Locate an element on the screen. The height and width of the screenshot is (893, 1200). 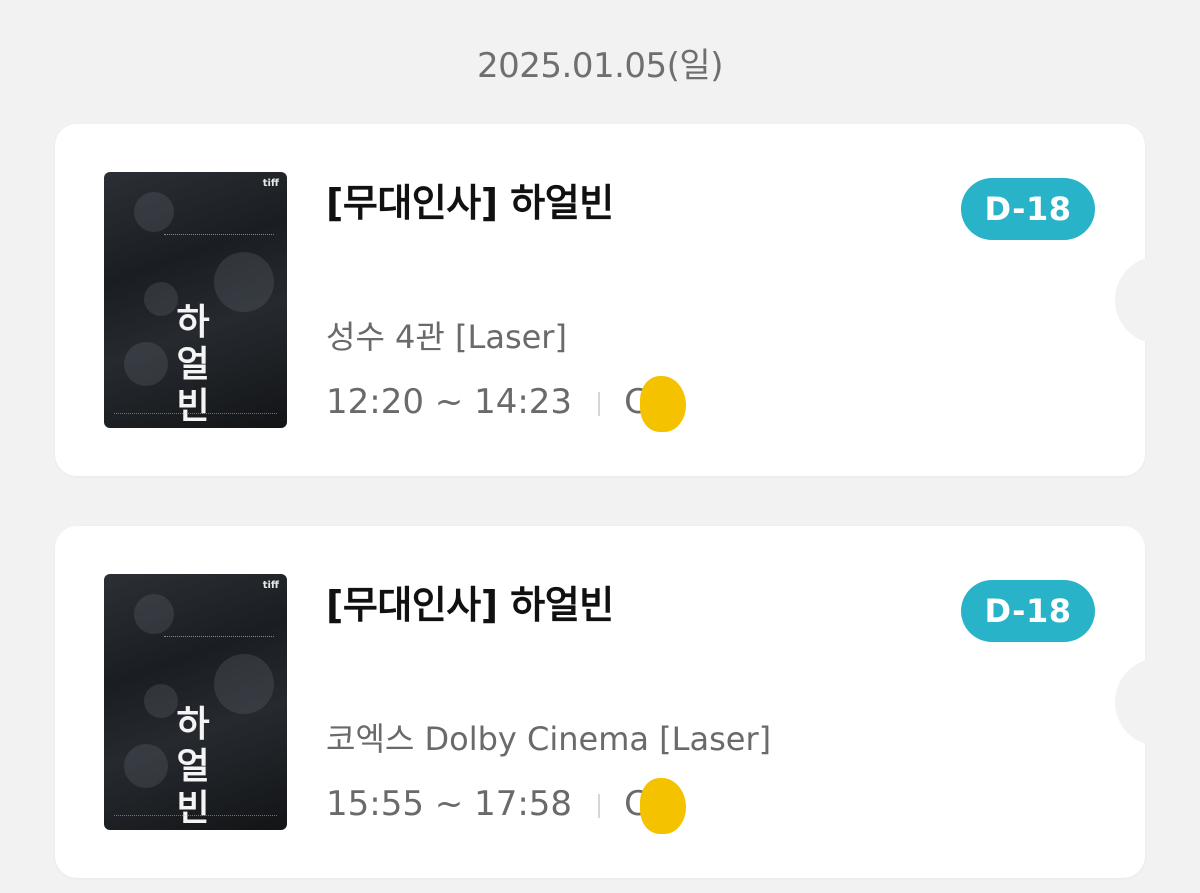
date-header: 2025.01.05(일) is located at coordinates (600, 66).